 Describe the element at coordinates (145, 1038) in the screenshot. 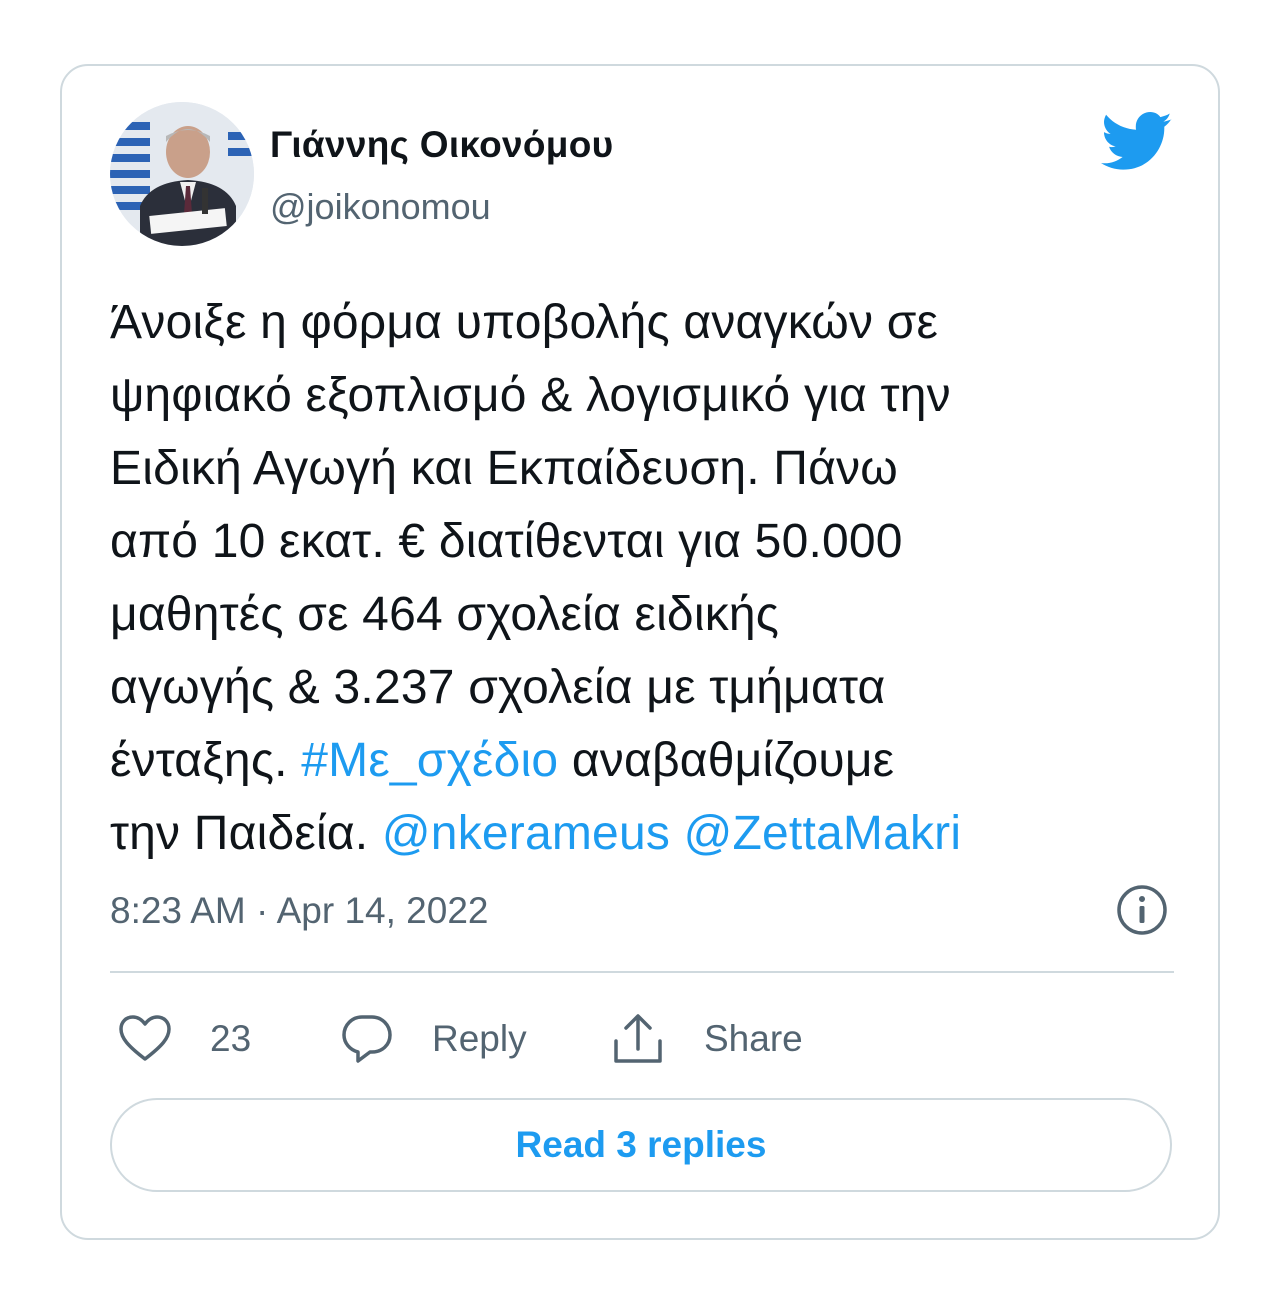

I see `heart-icon` at that location.